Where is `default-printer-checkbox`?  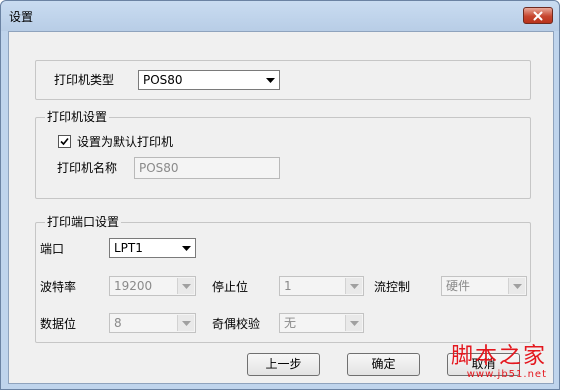 default-printer-checkbox is located at coordinates (64, 141).